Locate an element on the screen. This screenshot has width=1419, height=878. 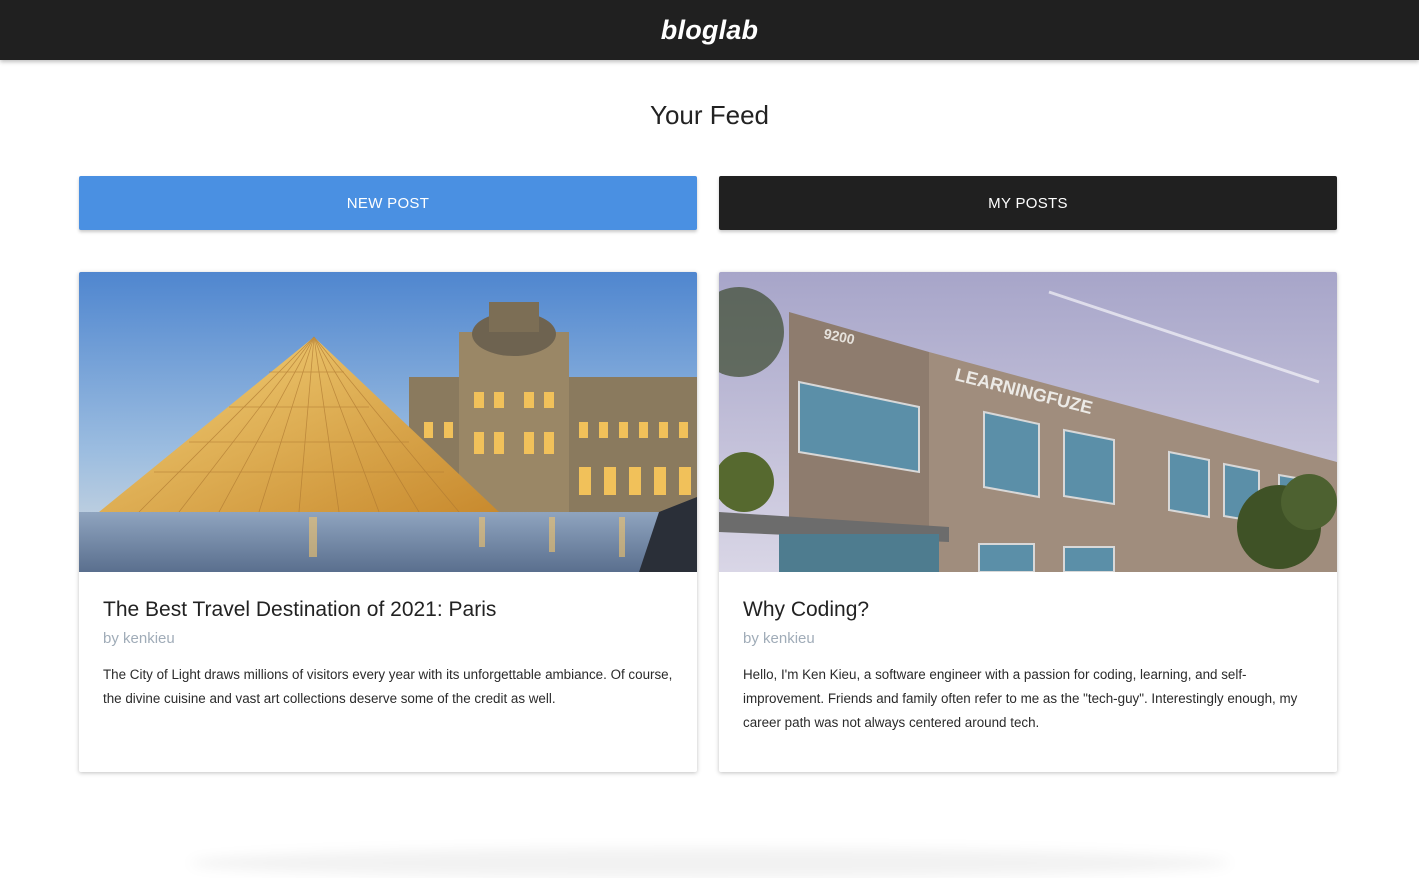
post-image-building: 9200 LEARNINGFUZE is located at coordinates (1028, 422).